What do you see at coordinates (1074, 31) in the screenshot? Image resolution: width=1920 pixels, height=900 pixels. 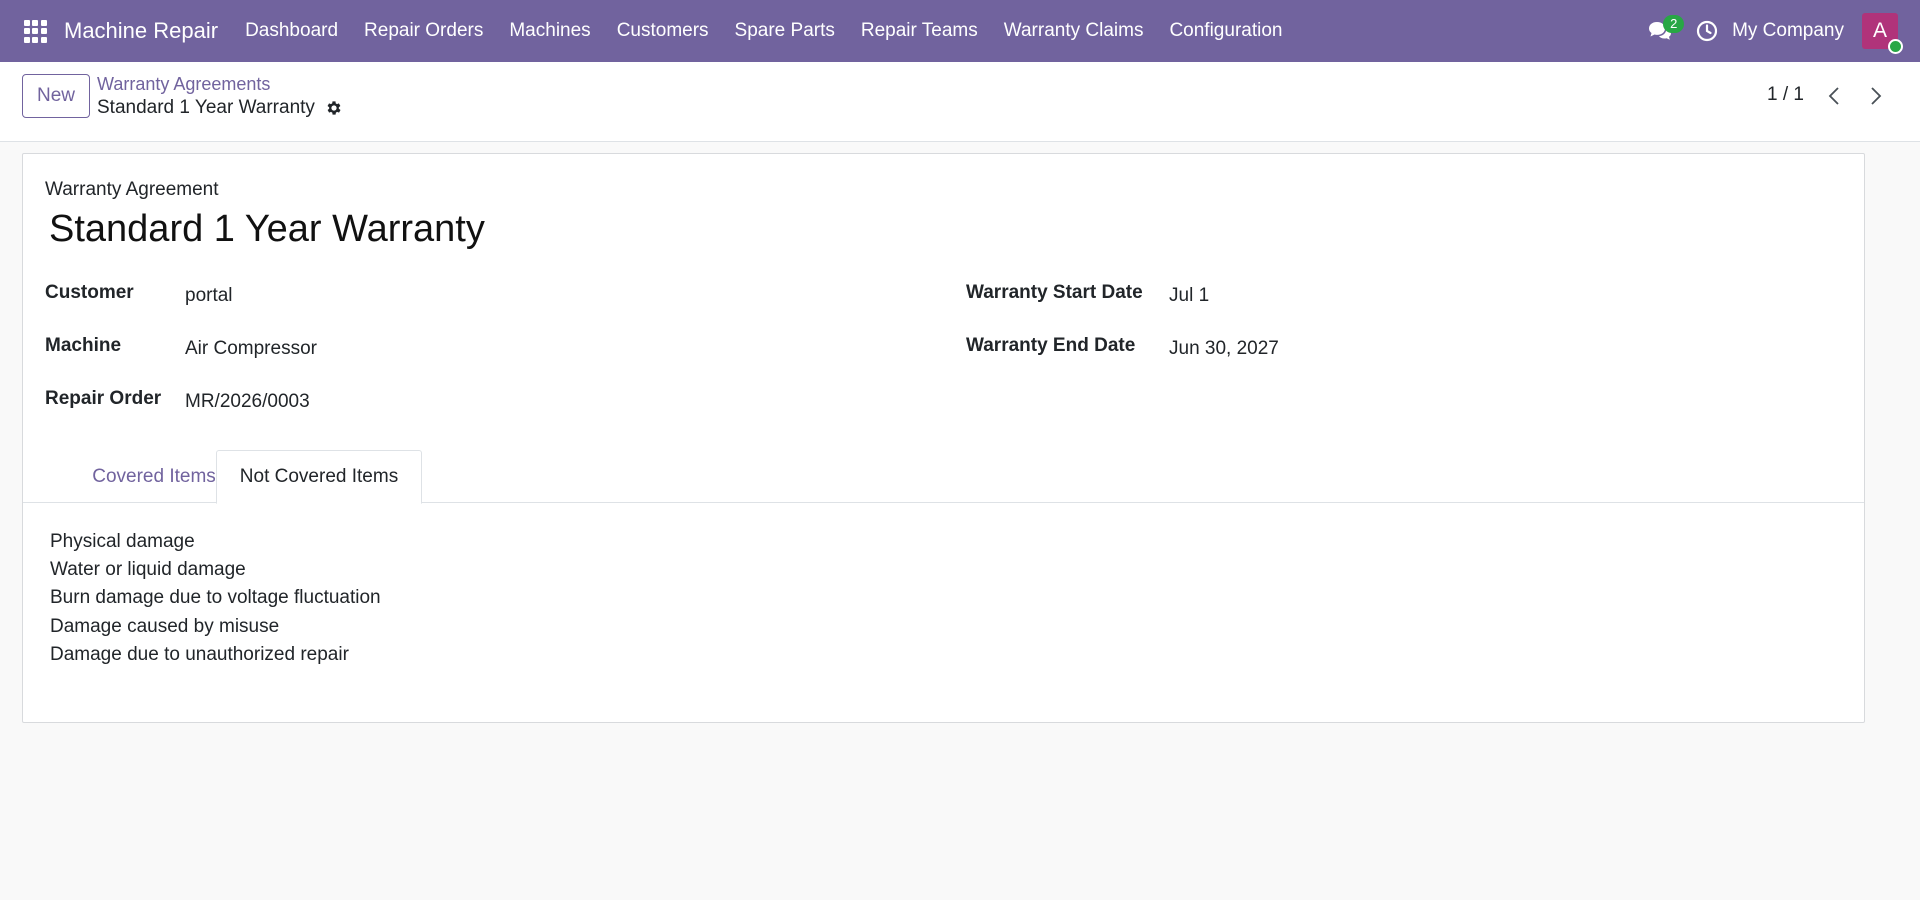 I see `menu-item-warranty-claims: Warranty Claims` at bounding box center [1074, 31].